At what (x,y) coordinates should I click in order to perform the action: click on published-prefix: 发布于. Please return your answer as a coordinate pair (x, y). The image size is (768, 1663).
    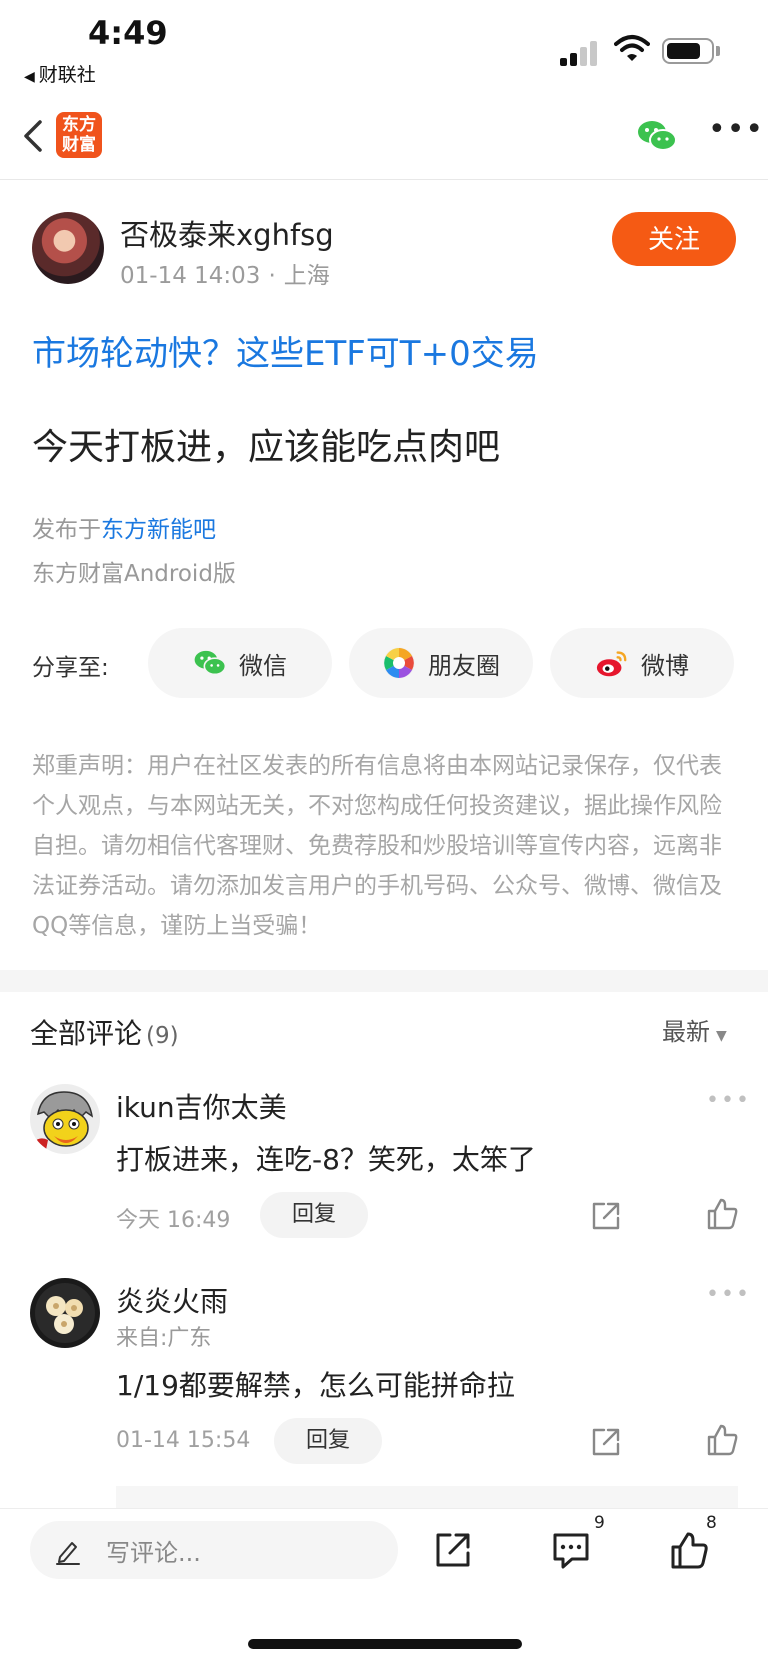
    Looking at the image, I should click on (66, 530).